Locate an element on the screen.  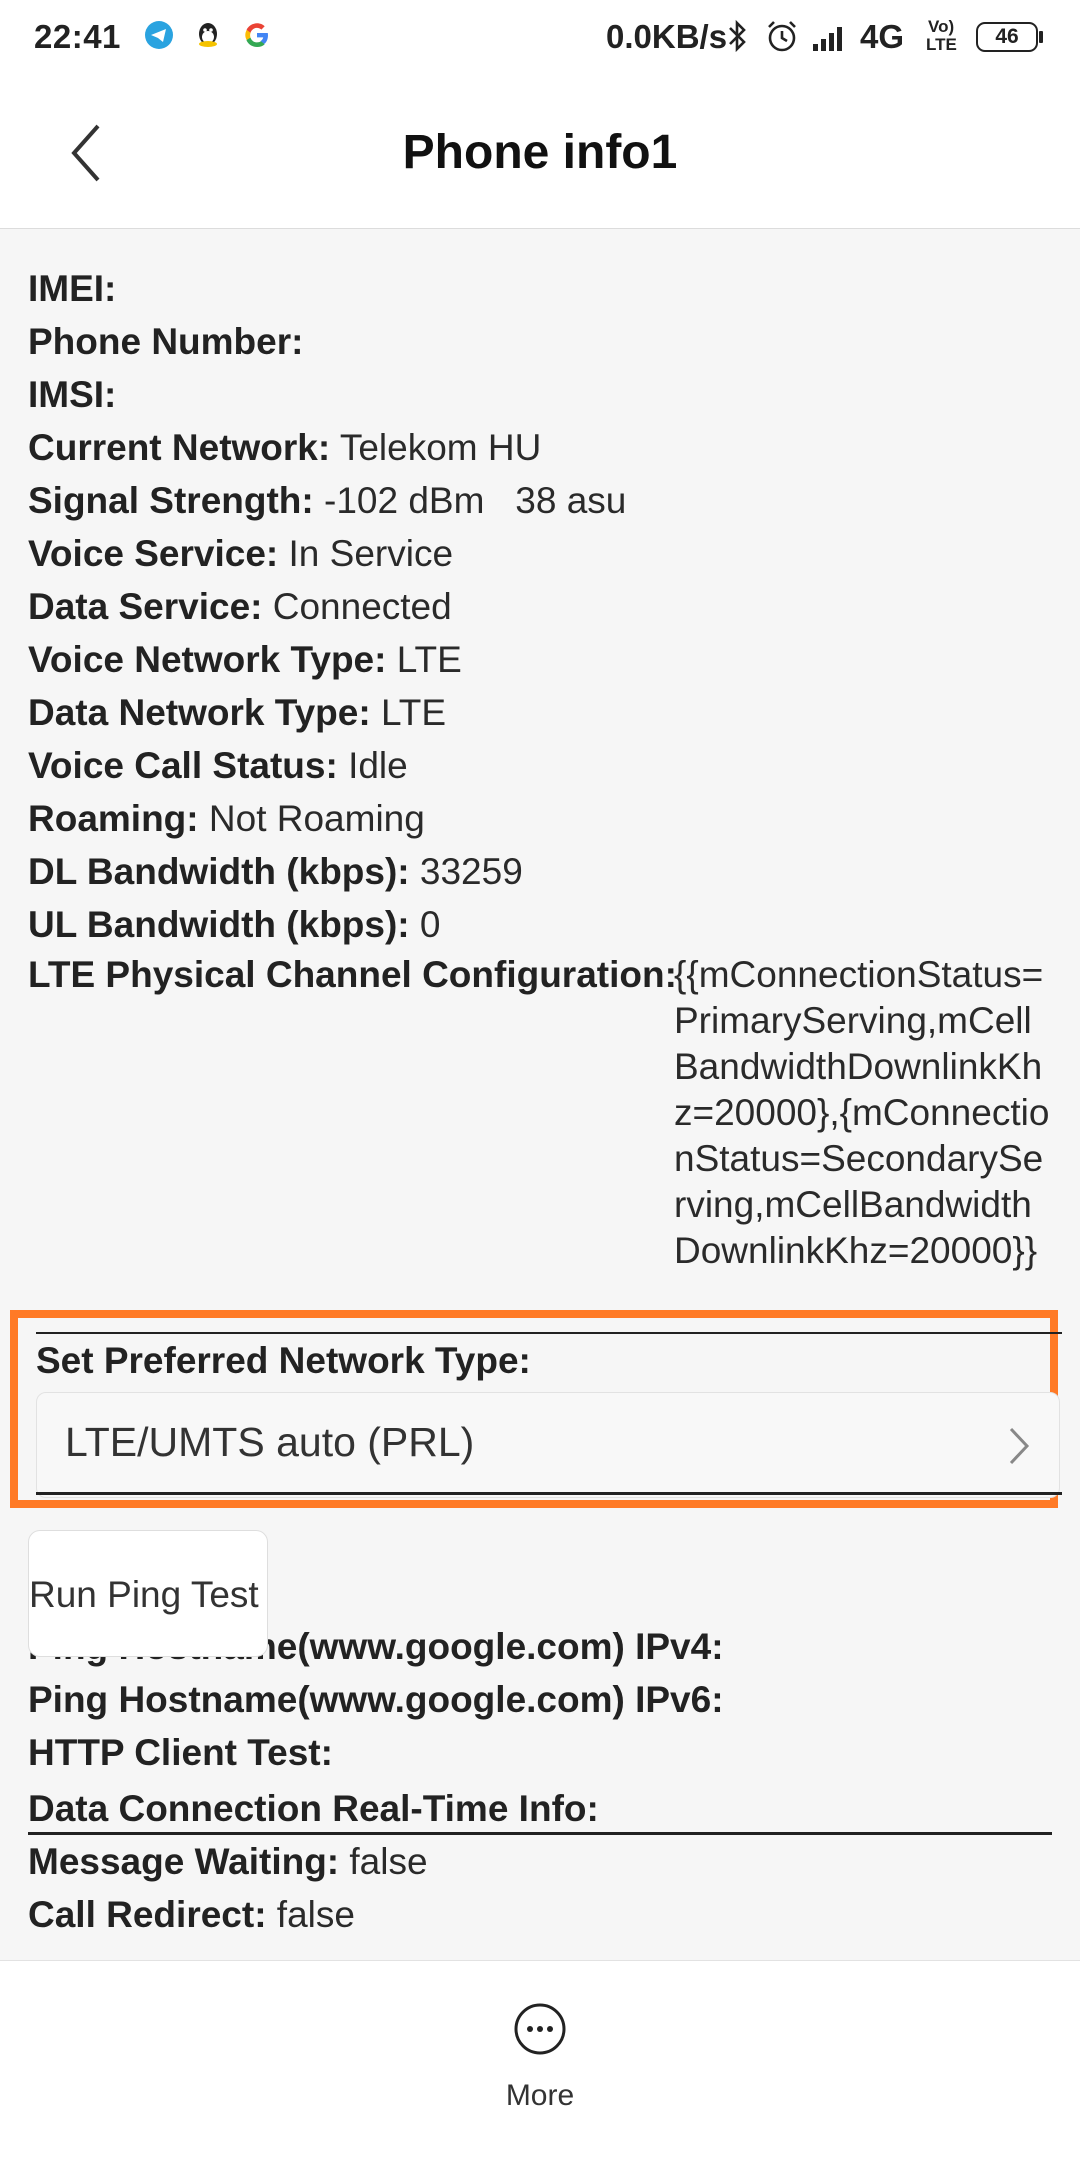
info-row-ul-bandwidth: UL Bandwidth (kbps): 0 is located at coordinates (234, 924).